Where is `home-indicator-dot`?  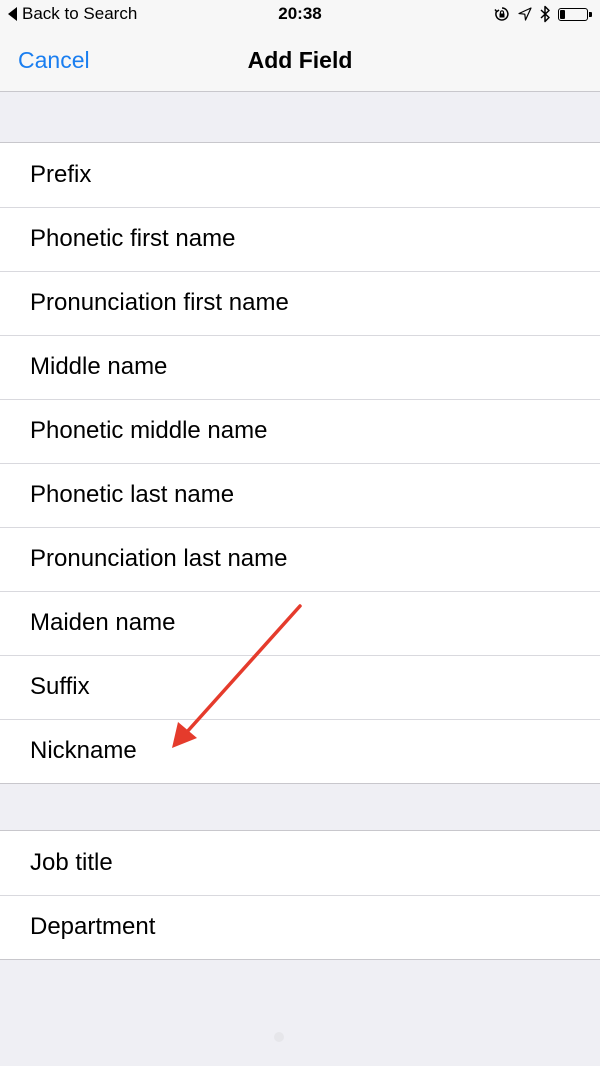
home-indicator-dot is located at coordinates (279, 1037).